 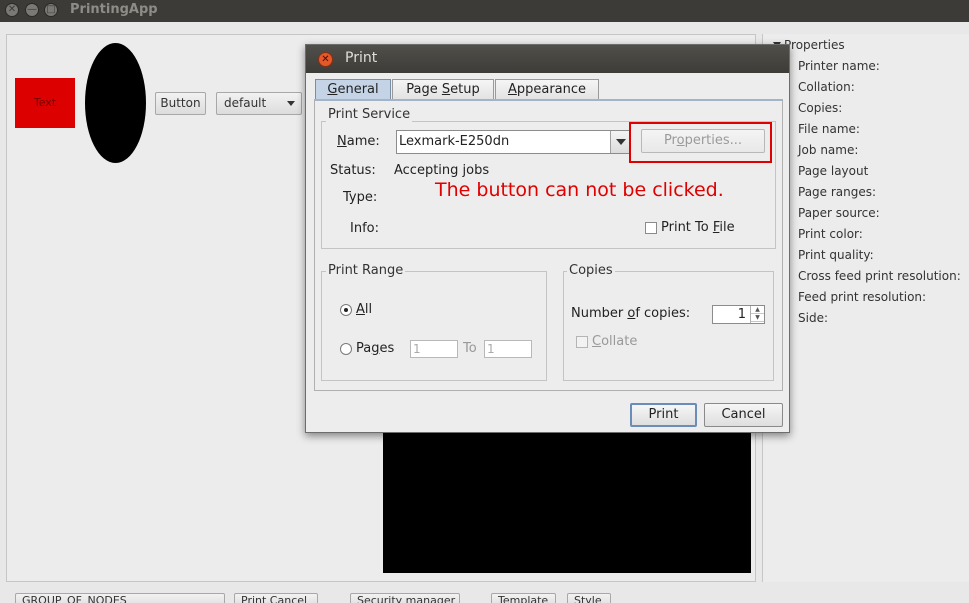 I want to click on black-rectangle-node, so click(x=567, y=496).